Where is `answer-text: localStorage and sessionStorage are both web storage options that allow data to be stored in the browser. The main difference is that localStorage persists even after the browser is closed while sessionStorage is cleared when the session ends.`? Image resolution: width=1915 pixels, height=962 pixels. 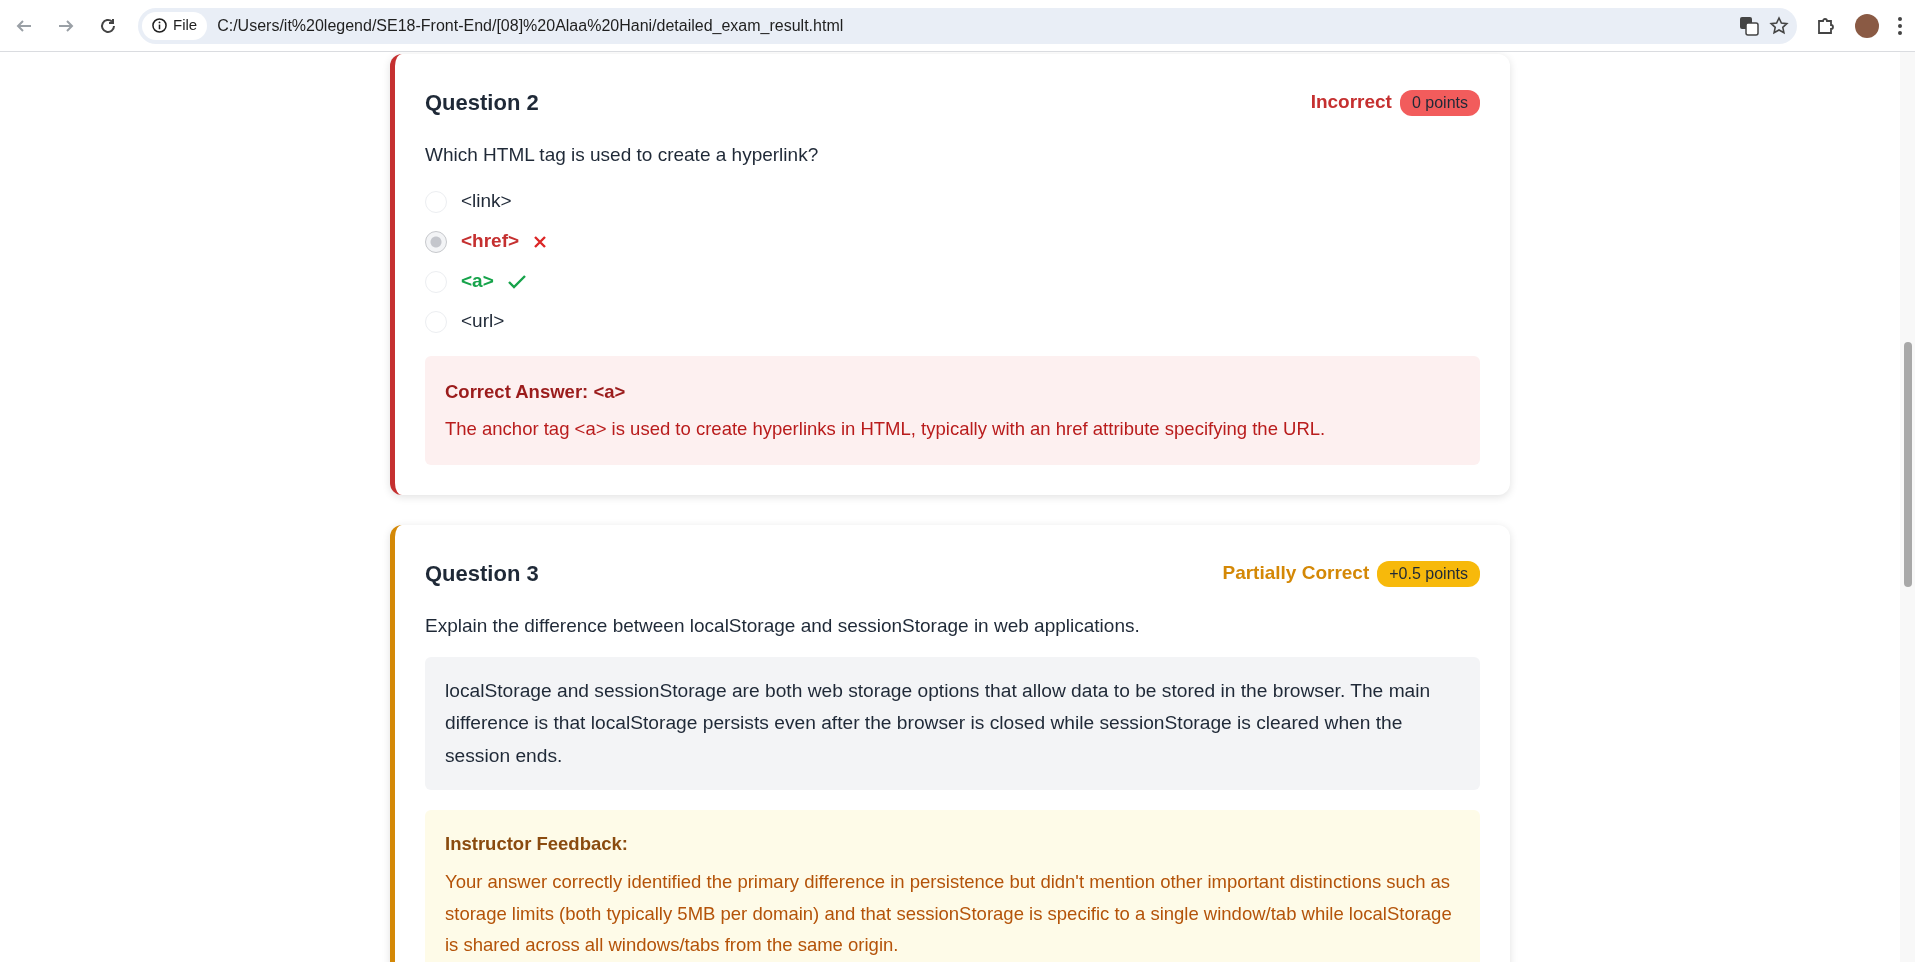
answer-text: localStorage and sessionStorage are both web storage options that allow data to be stored in the browser. The main difference is that localStorage persists even after the browser is closed while sessionStorage is cleared when the session ends. is located at coordinates (952, 723).